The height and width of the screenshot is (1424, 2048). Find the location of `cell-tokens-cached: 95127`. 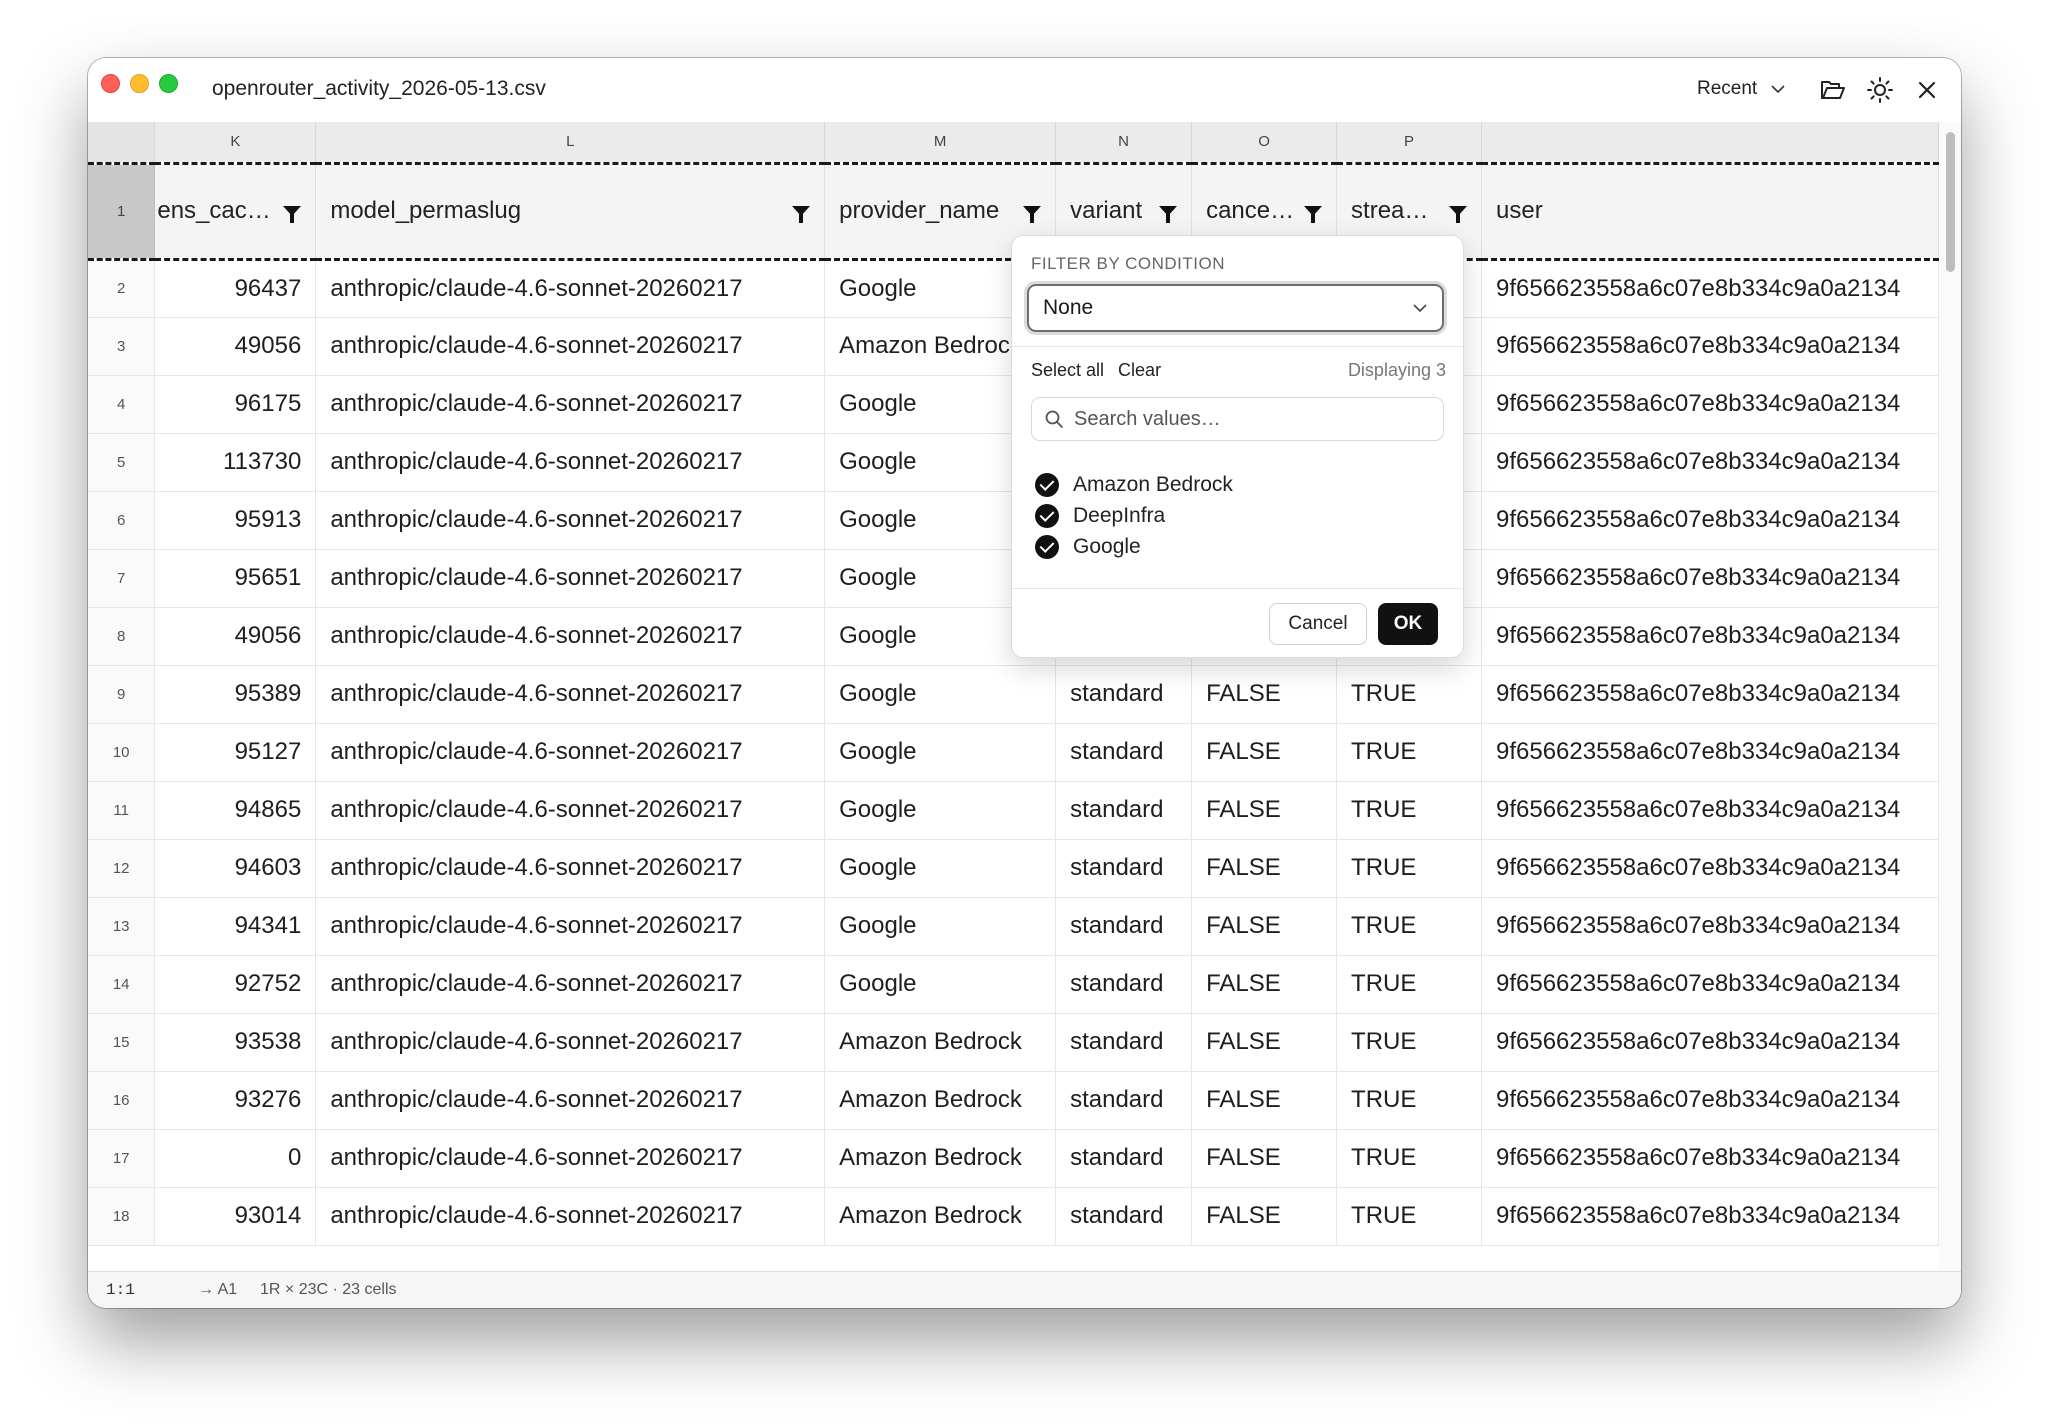

cell-tokens-cached: 95127 is located at coordinates (235, 752).